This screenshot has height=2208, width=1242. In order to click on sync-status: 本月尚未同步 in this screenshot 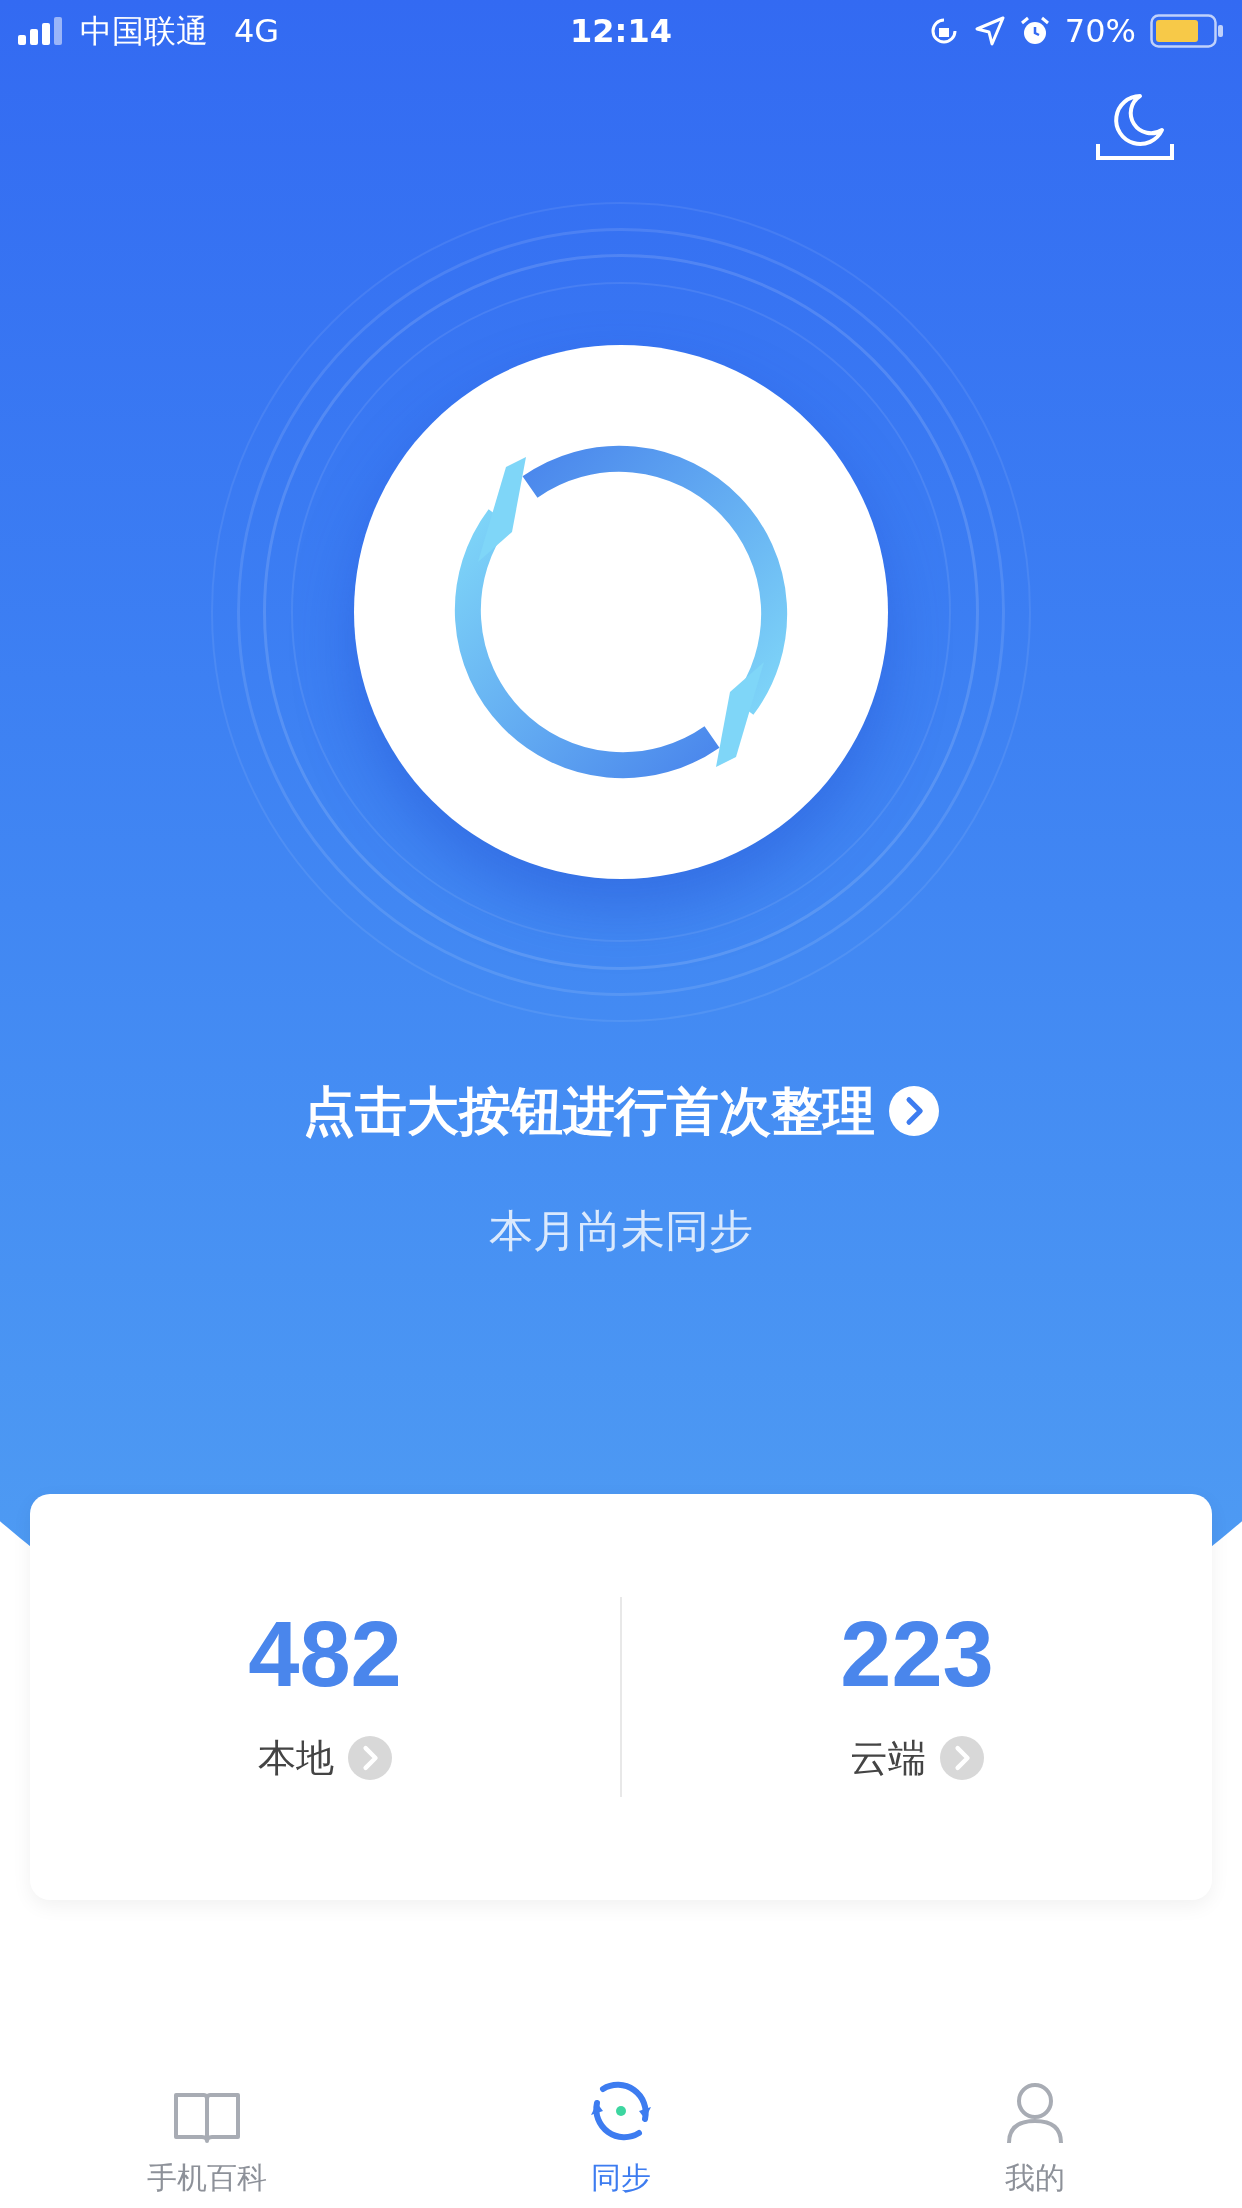, I will do `click(621, 1231)`.